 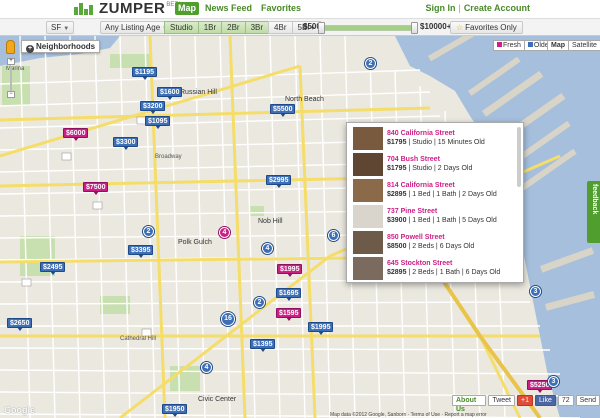 What do you see at coordinates (270, 221) in the screenshot?
I see `place-label: Nob Hill` at bounding box center [270, 221].